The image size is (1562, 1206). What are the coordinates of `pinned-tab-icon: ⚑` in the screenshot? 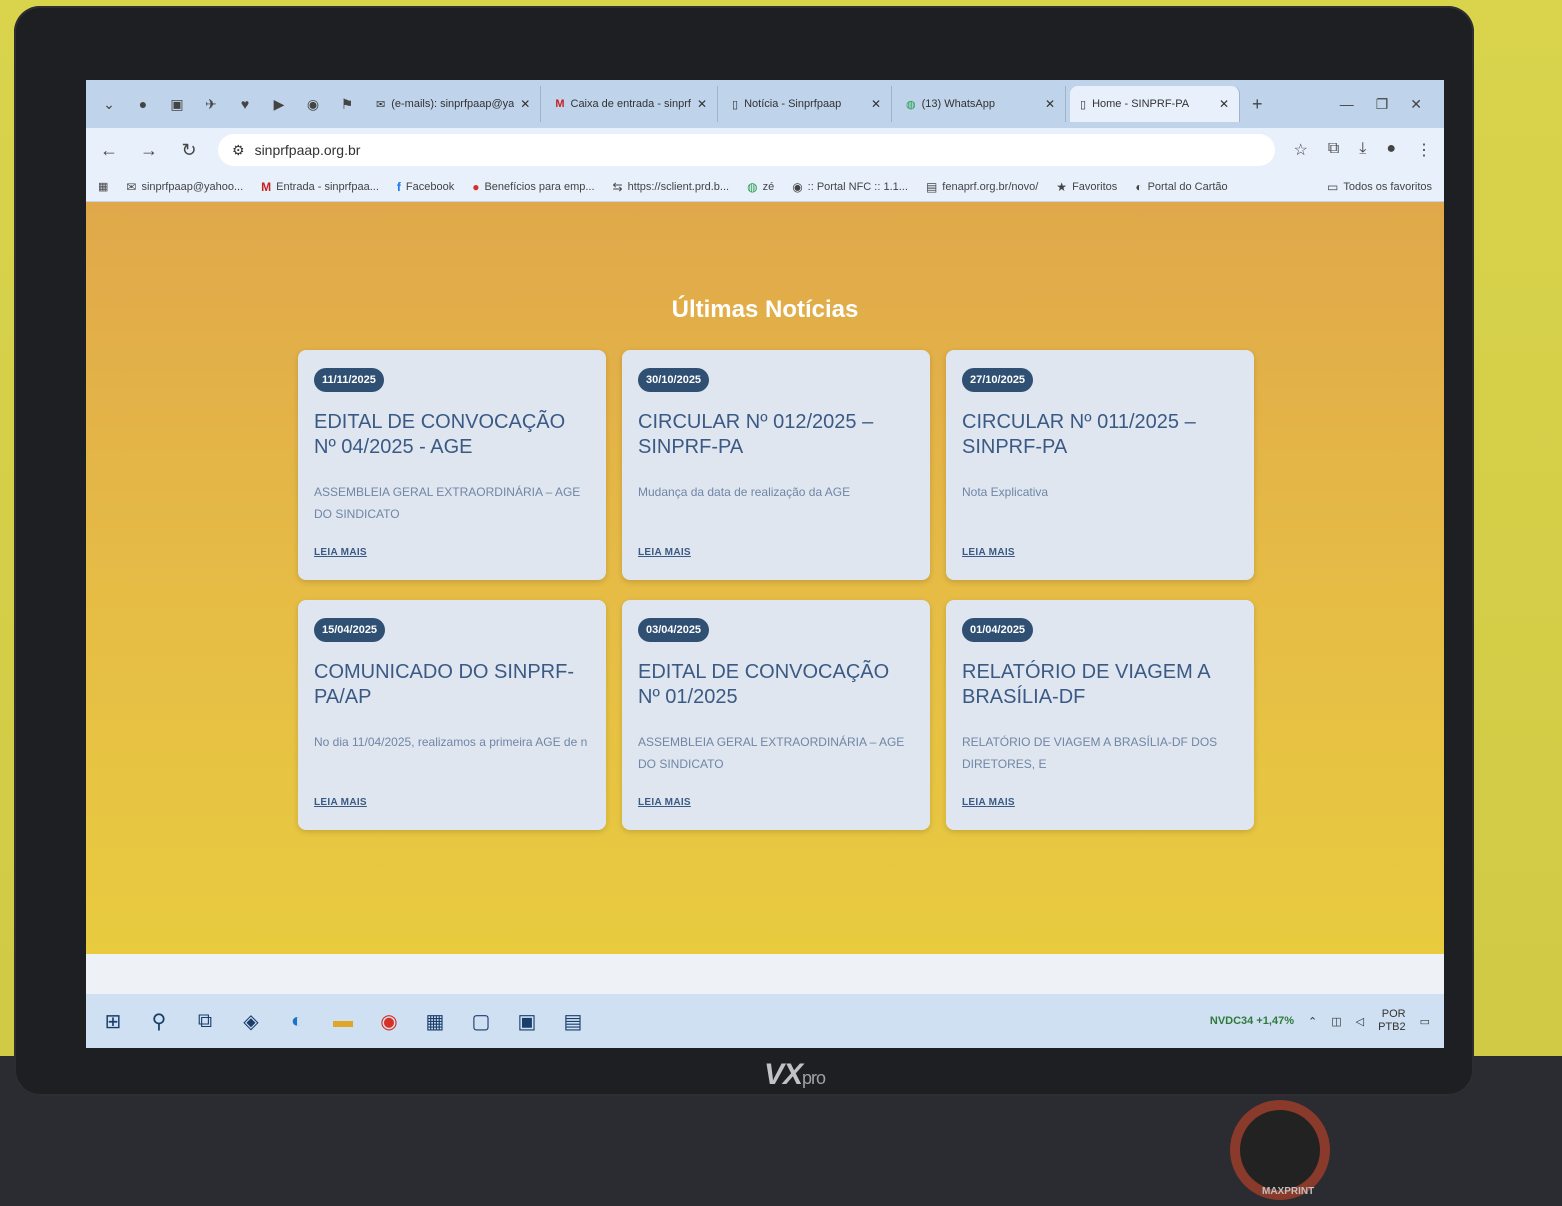 It's located at (347, 104).